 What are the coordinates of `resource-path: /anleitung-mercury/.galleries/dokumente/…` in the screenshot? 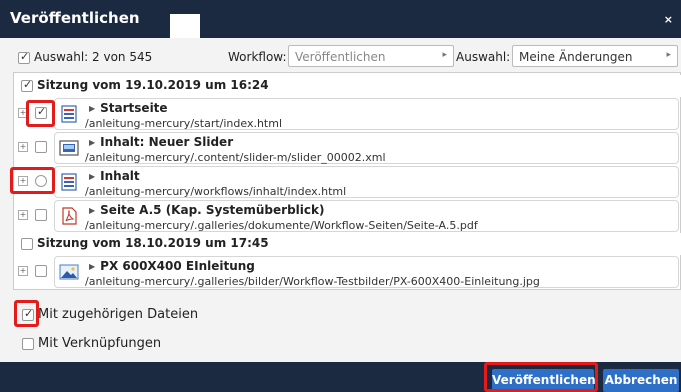 It's located at (281, 225).